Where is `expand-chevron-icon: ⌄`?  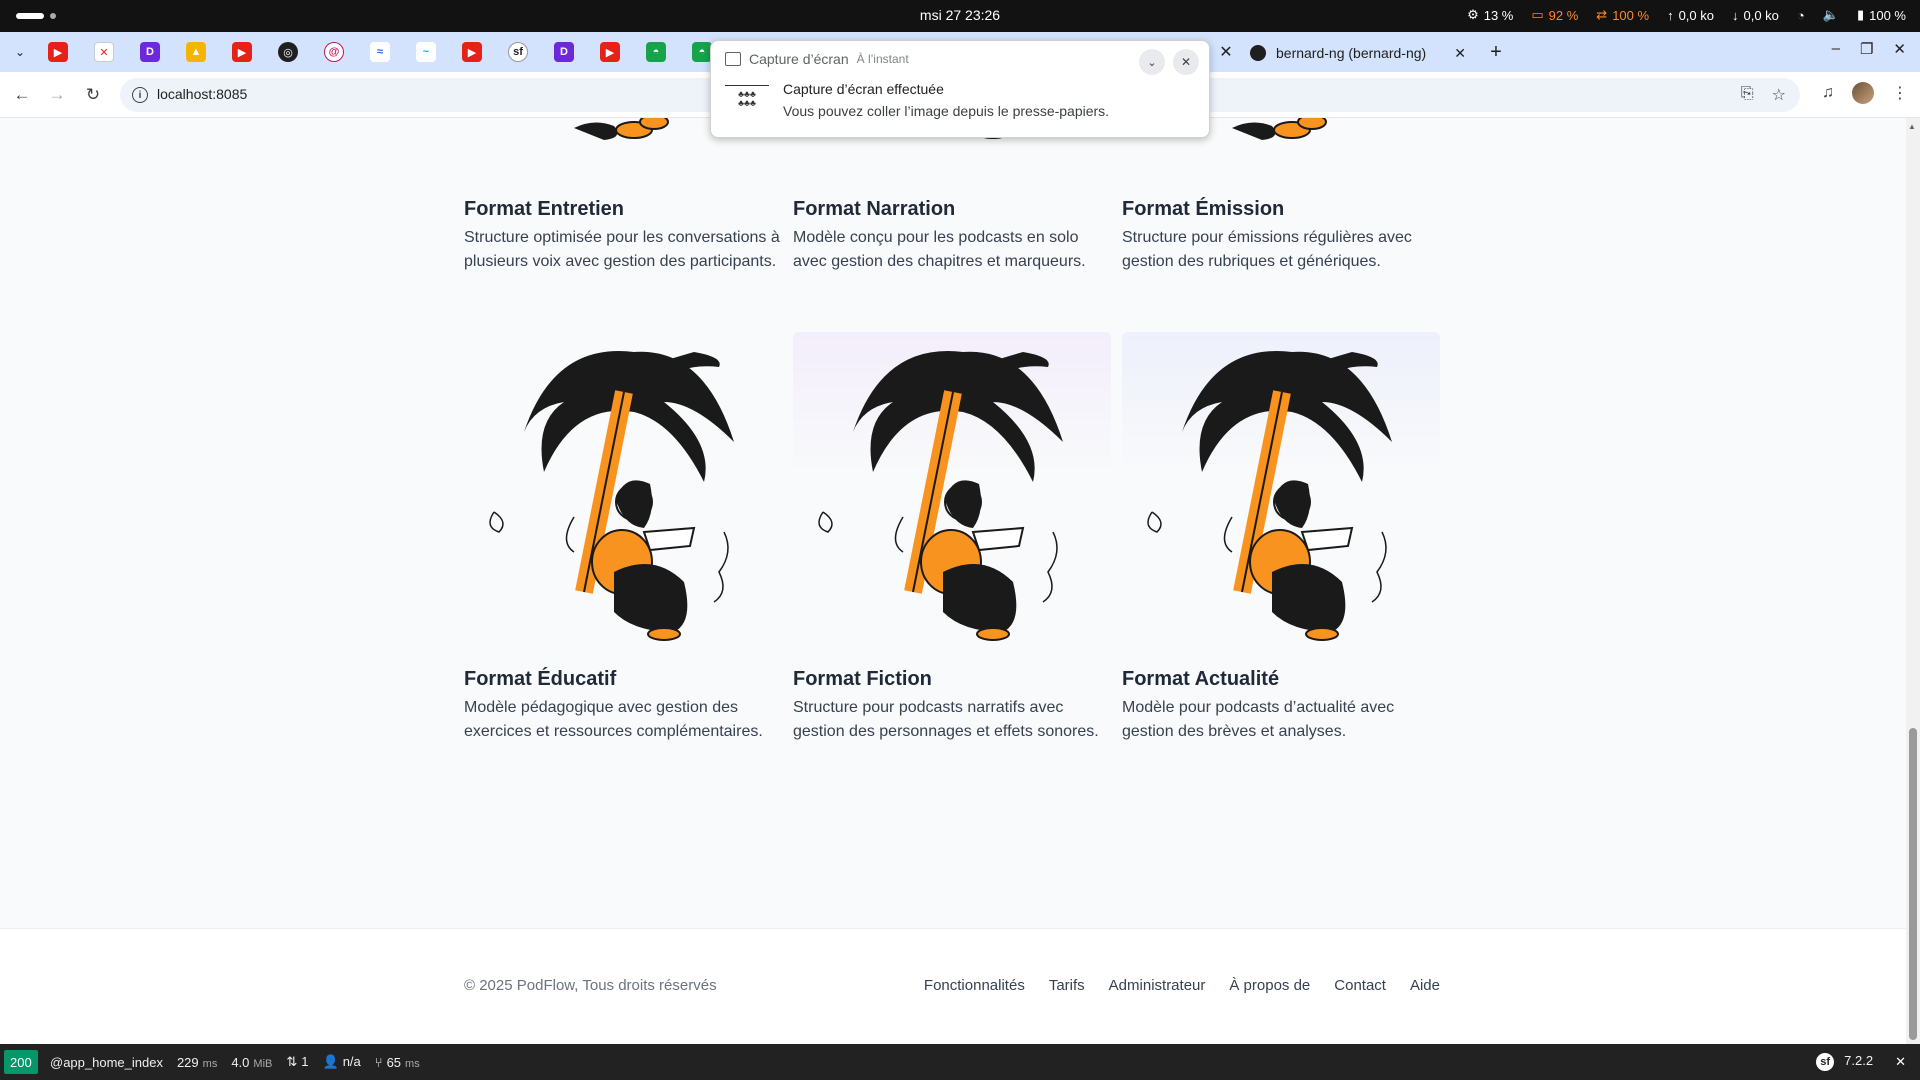 expand-chevron-icon: ⌄ is located at coordinates (1152, 62).